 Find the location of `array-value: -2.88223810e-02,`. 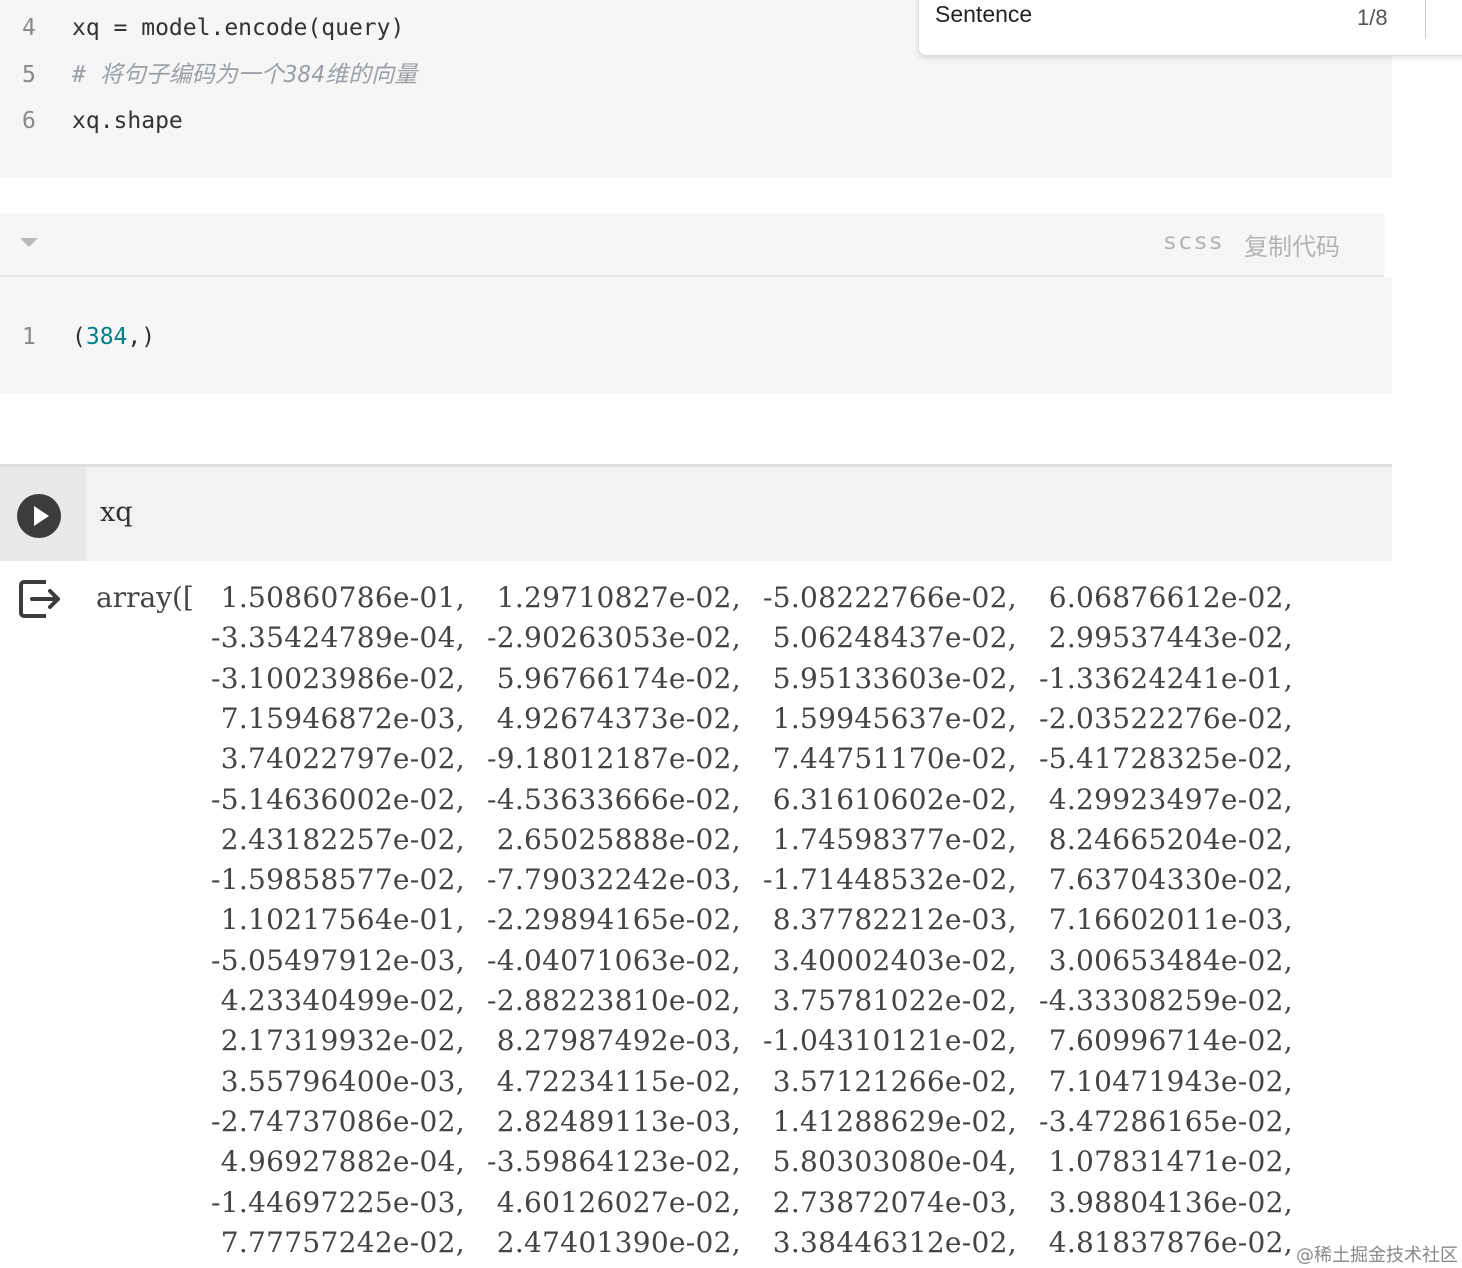

array-value: -2.88223810e-02, is located at coordinates (613, 1000).